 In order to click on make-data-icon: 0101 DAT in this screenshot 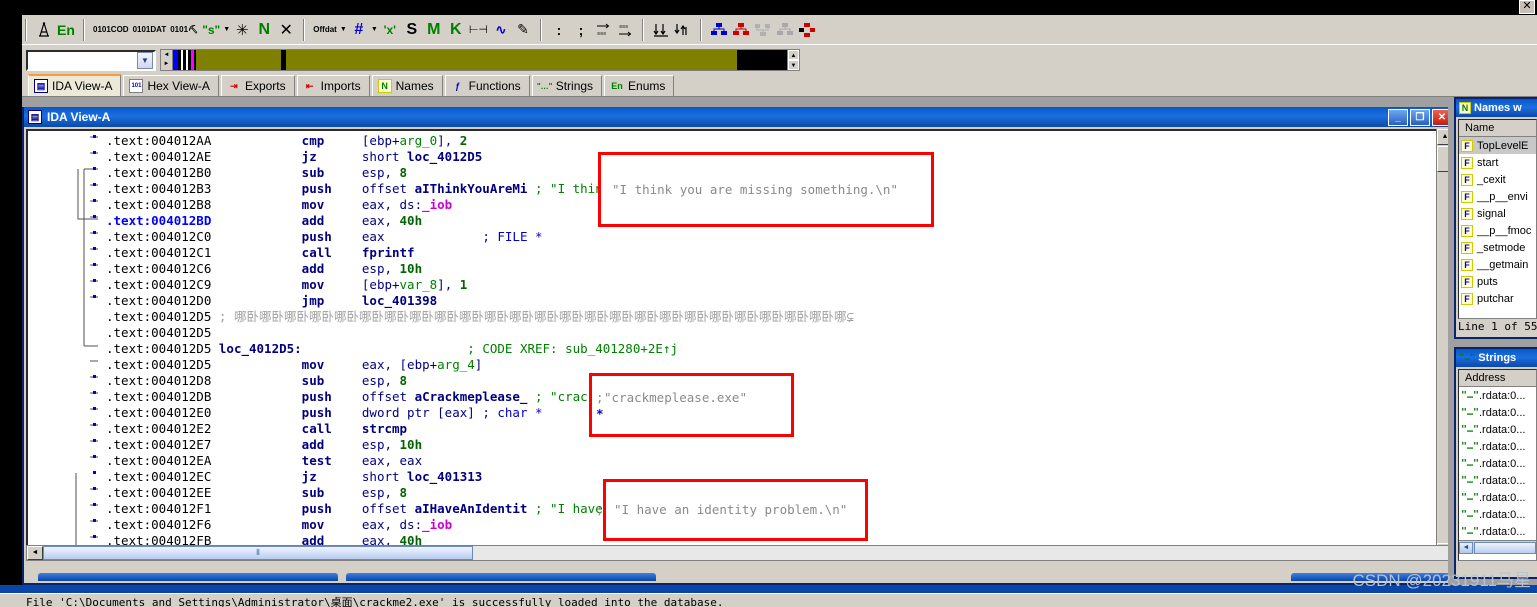, I will do `click(150, 30)`.